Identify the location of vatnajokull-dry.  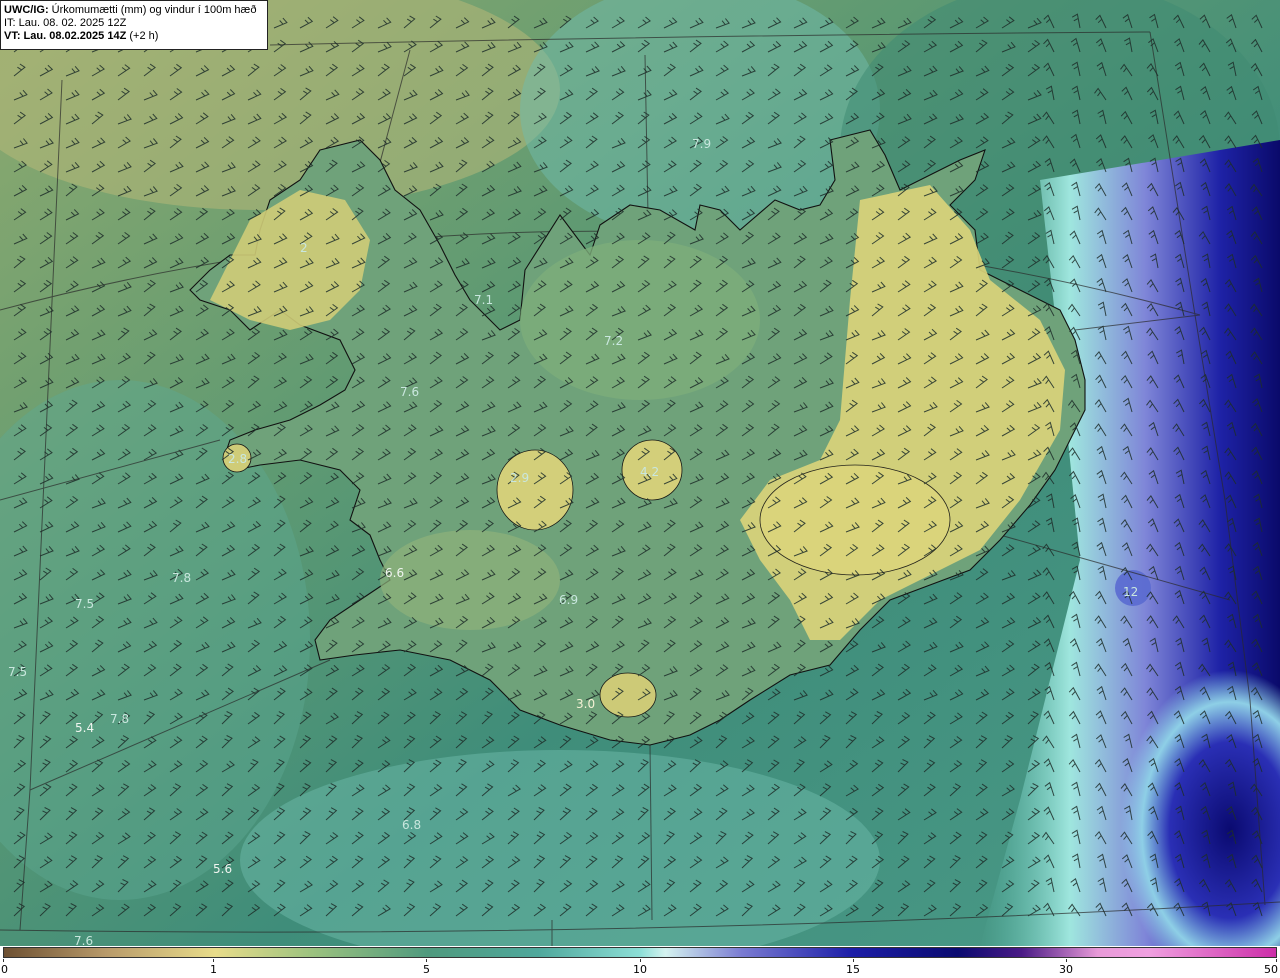
(855, 520).